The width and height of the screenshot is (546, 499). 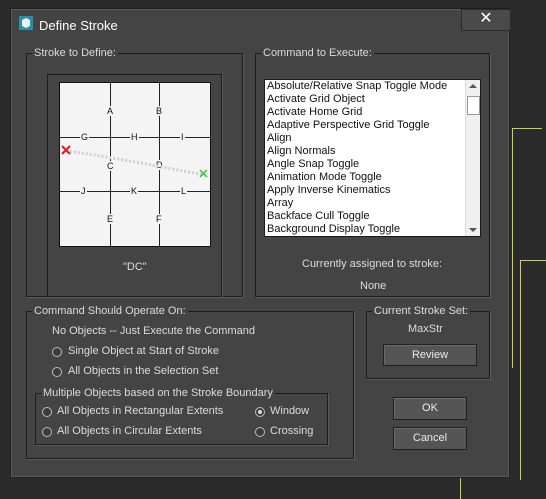 I want to click on title-bar: Define Stroke ✕, so click(x=261, y=22).